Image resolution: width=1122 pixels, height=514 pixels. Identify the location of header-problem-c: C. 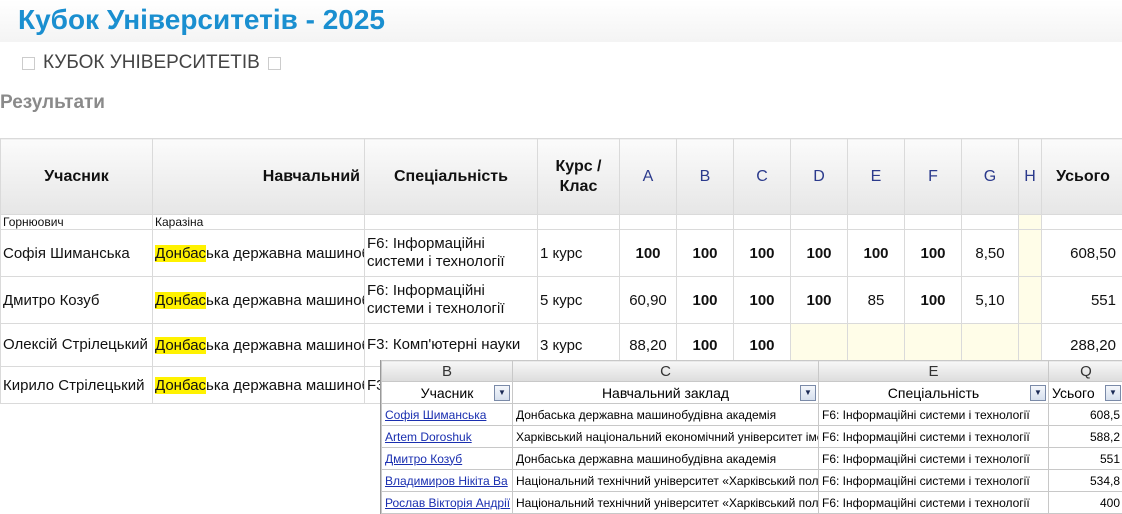
(762, 176).